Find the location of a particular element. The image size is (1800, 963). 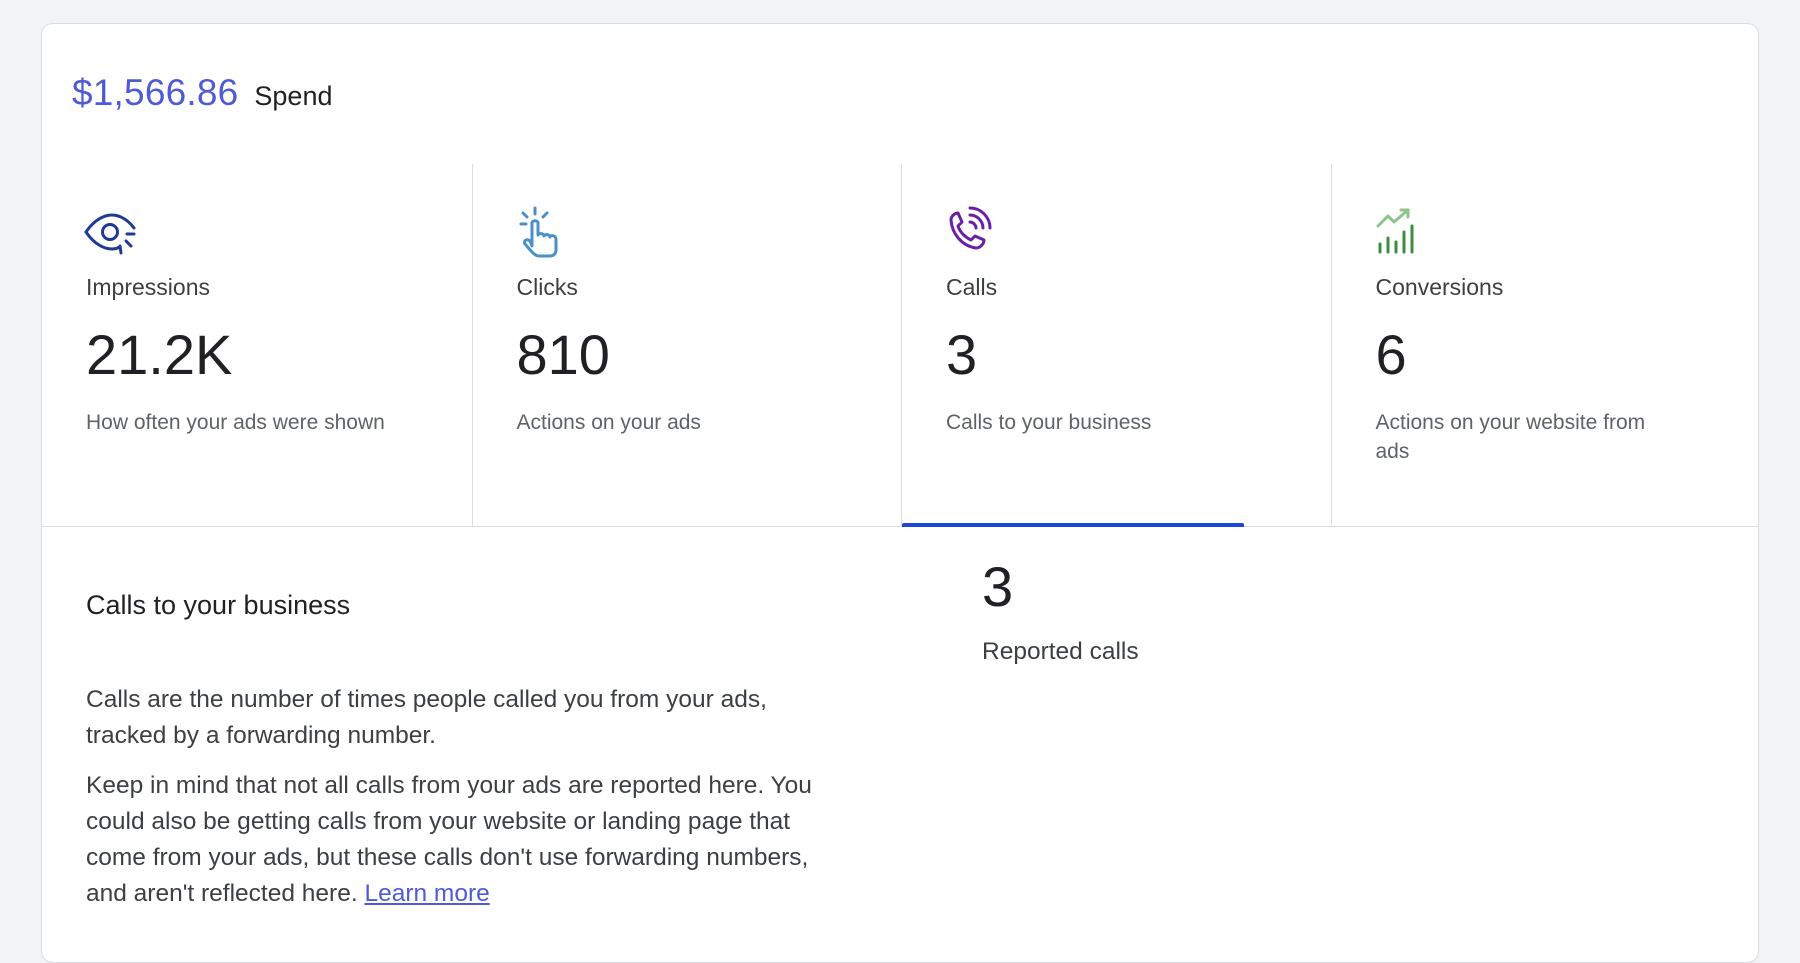

metric-value: 21.2K is located at coordinates (159, 354).